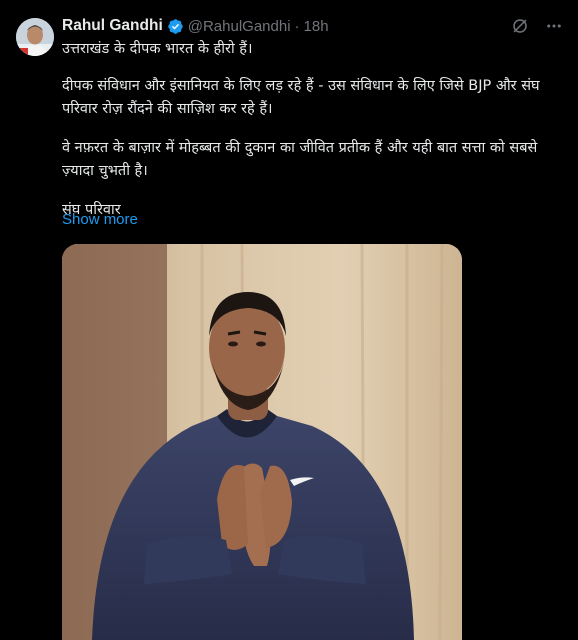 This screenshot has height=640, width=578. Describe the element at coordinates (112, 26) in the screenshot. I see `author-name: Rahul Gandhi` at that location.